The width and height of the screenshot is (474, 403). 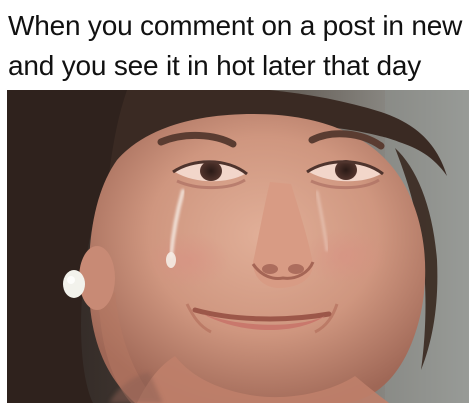 What do you see at coordinates (71, 280) in the screenshot?
I see `earring-highlight` at bounding box center [71, 280].